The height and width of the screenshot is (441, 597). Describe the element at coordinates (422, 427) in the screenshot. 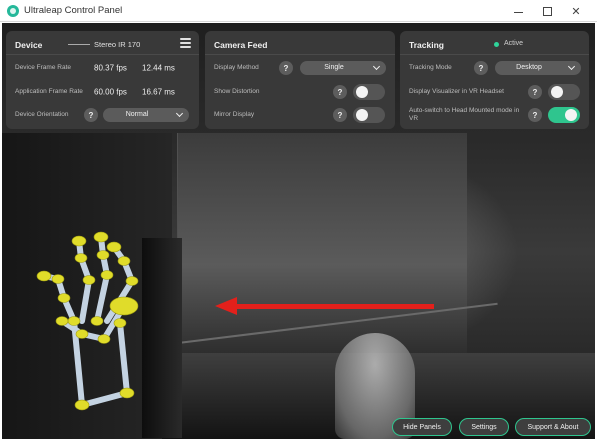

I see `hide-panels-button: Hide Panels` at that location.